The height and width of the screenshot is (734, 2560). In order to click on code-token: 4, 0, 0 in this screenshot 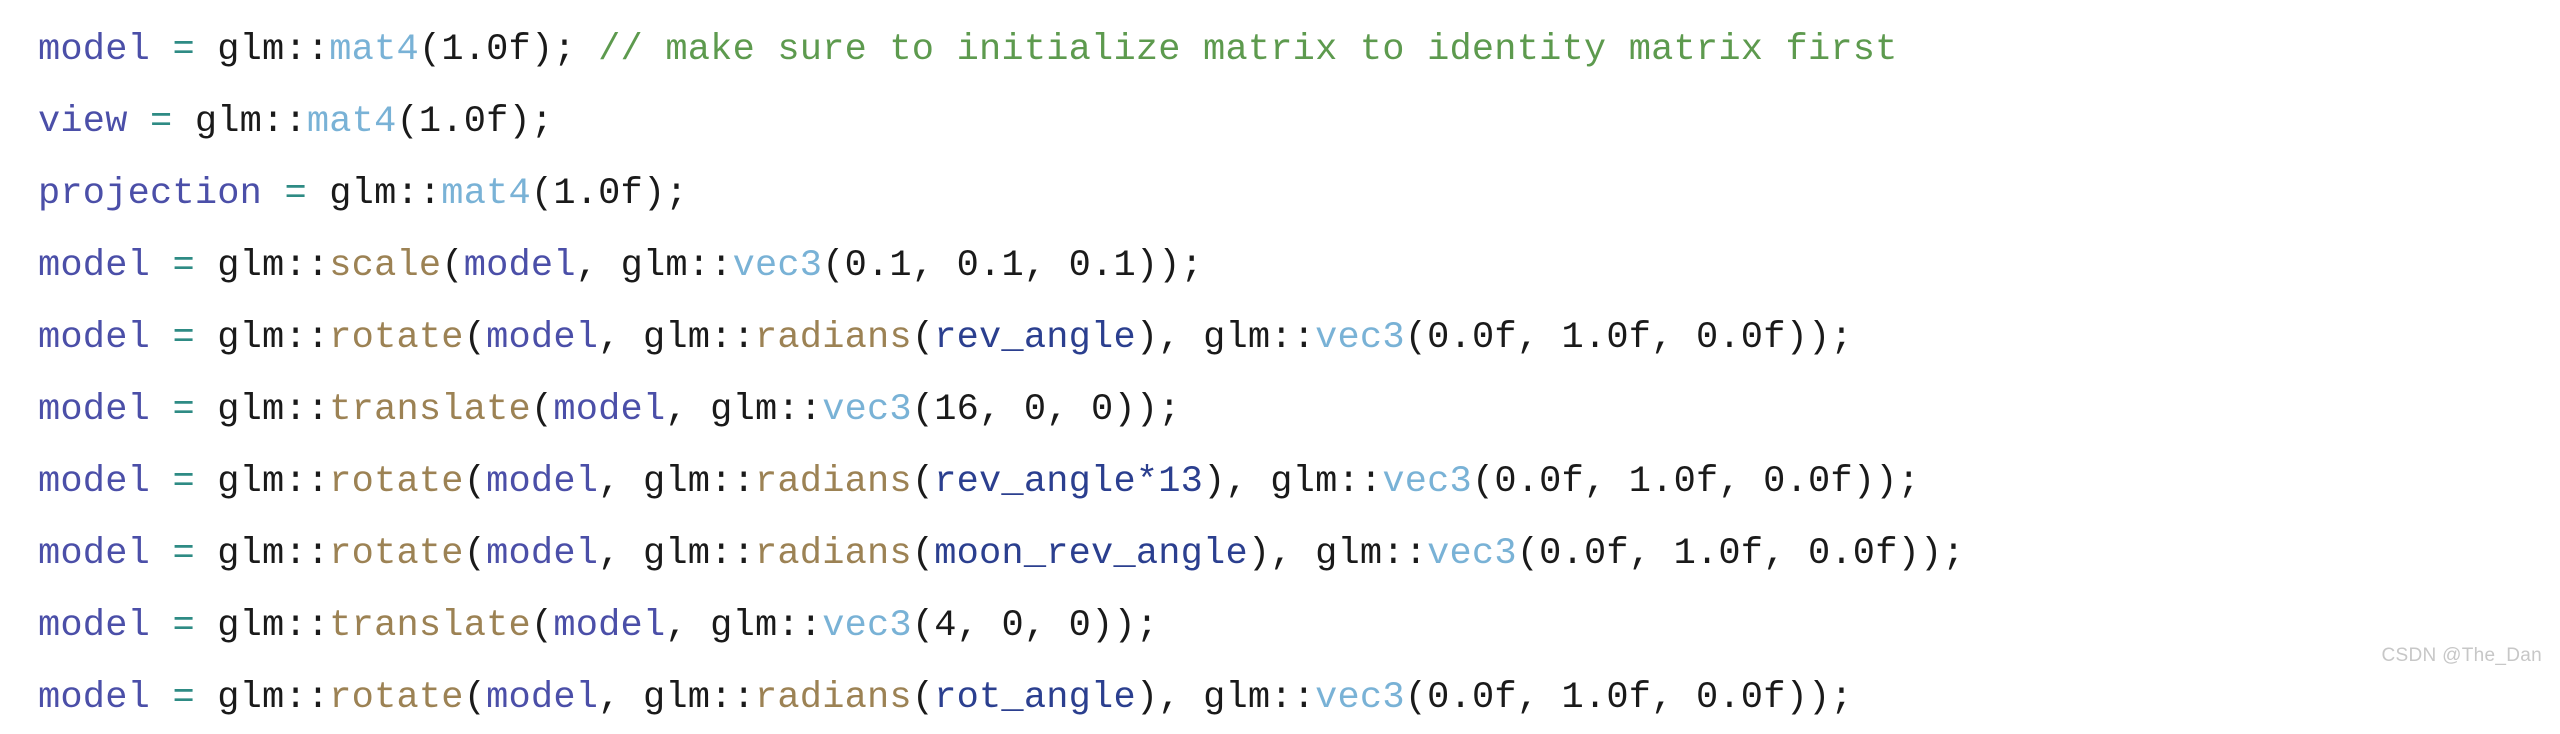, I will do `click(1013, 626)`.